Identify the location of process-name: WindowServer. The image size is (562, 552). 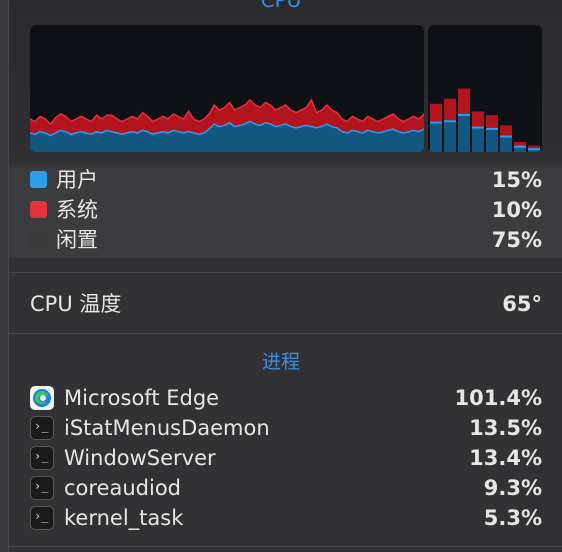
(140, 458).